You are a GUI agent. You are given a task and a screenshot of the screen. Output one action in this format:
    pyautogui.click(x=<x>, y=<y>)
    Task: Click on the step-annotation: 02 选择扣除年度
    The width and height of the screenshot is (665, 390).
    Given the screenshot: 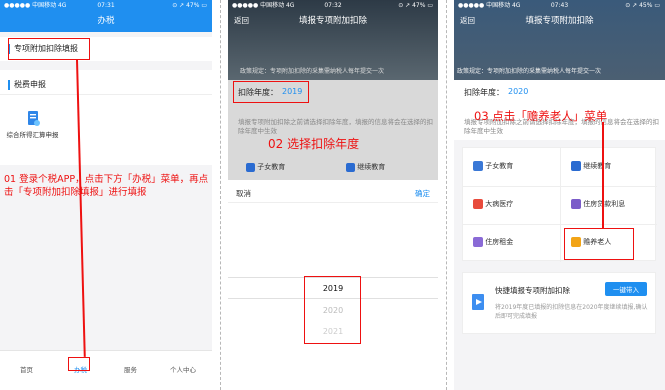 What is the action you would take?
    pyautogui.click(x=314, y=144)
    